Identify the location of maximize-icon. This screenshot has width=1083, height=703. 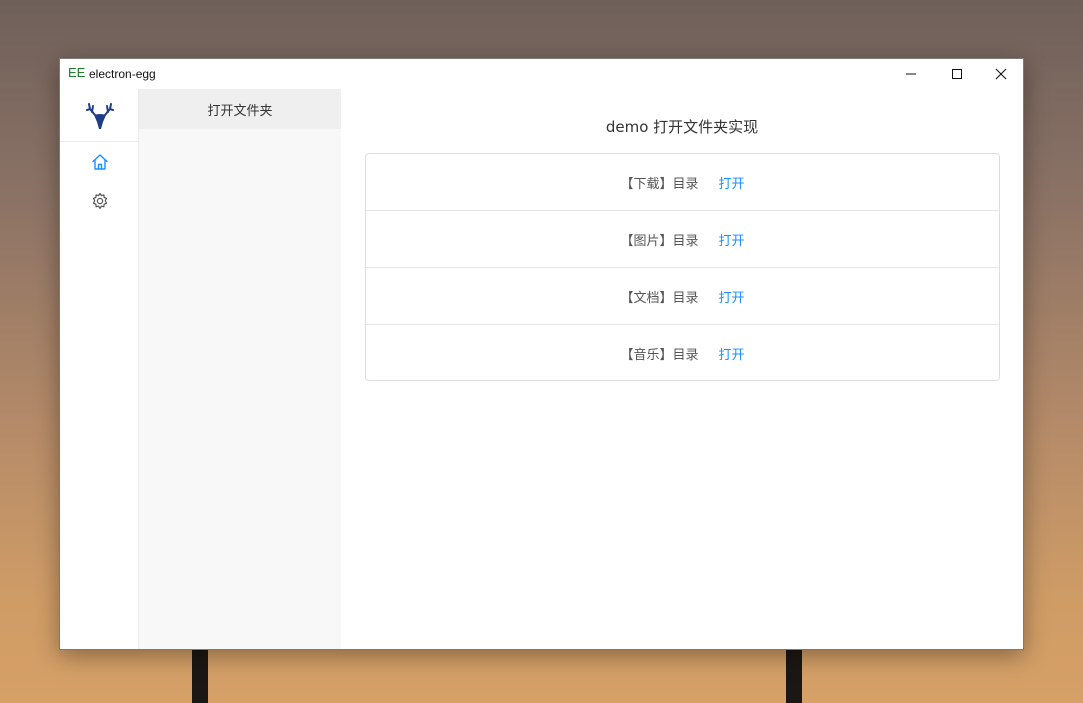
(957, 74).